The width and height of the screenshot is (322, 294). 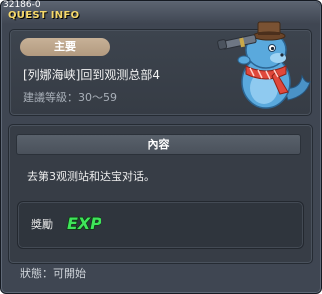 I want to click on exp-text: EXP, so click(x=84, y=223).